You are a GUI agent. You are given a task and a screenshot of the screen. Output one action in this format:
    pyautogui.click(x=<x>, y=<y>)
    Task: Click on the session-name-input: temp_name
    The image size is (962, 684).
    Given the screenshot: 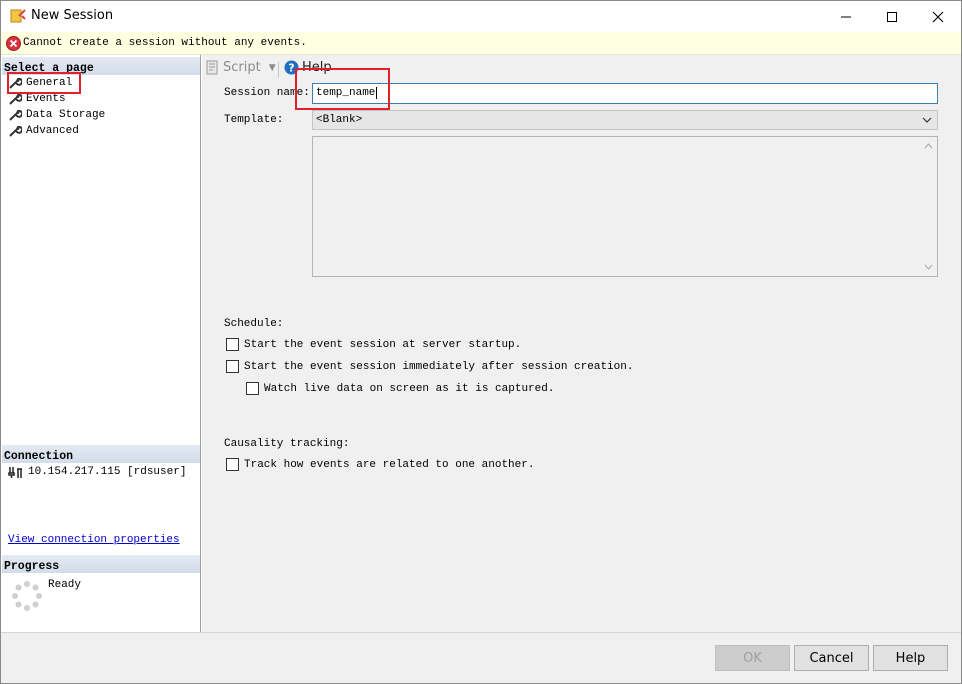 What is the action you would take?
    pyautogui.click(x=625, y=93)
    